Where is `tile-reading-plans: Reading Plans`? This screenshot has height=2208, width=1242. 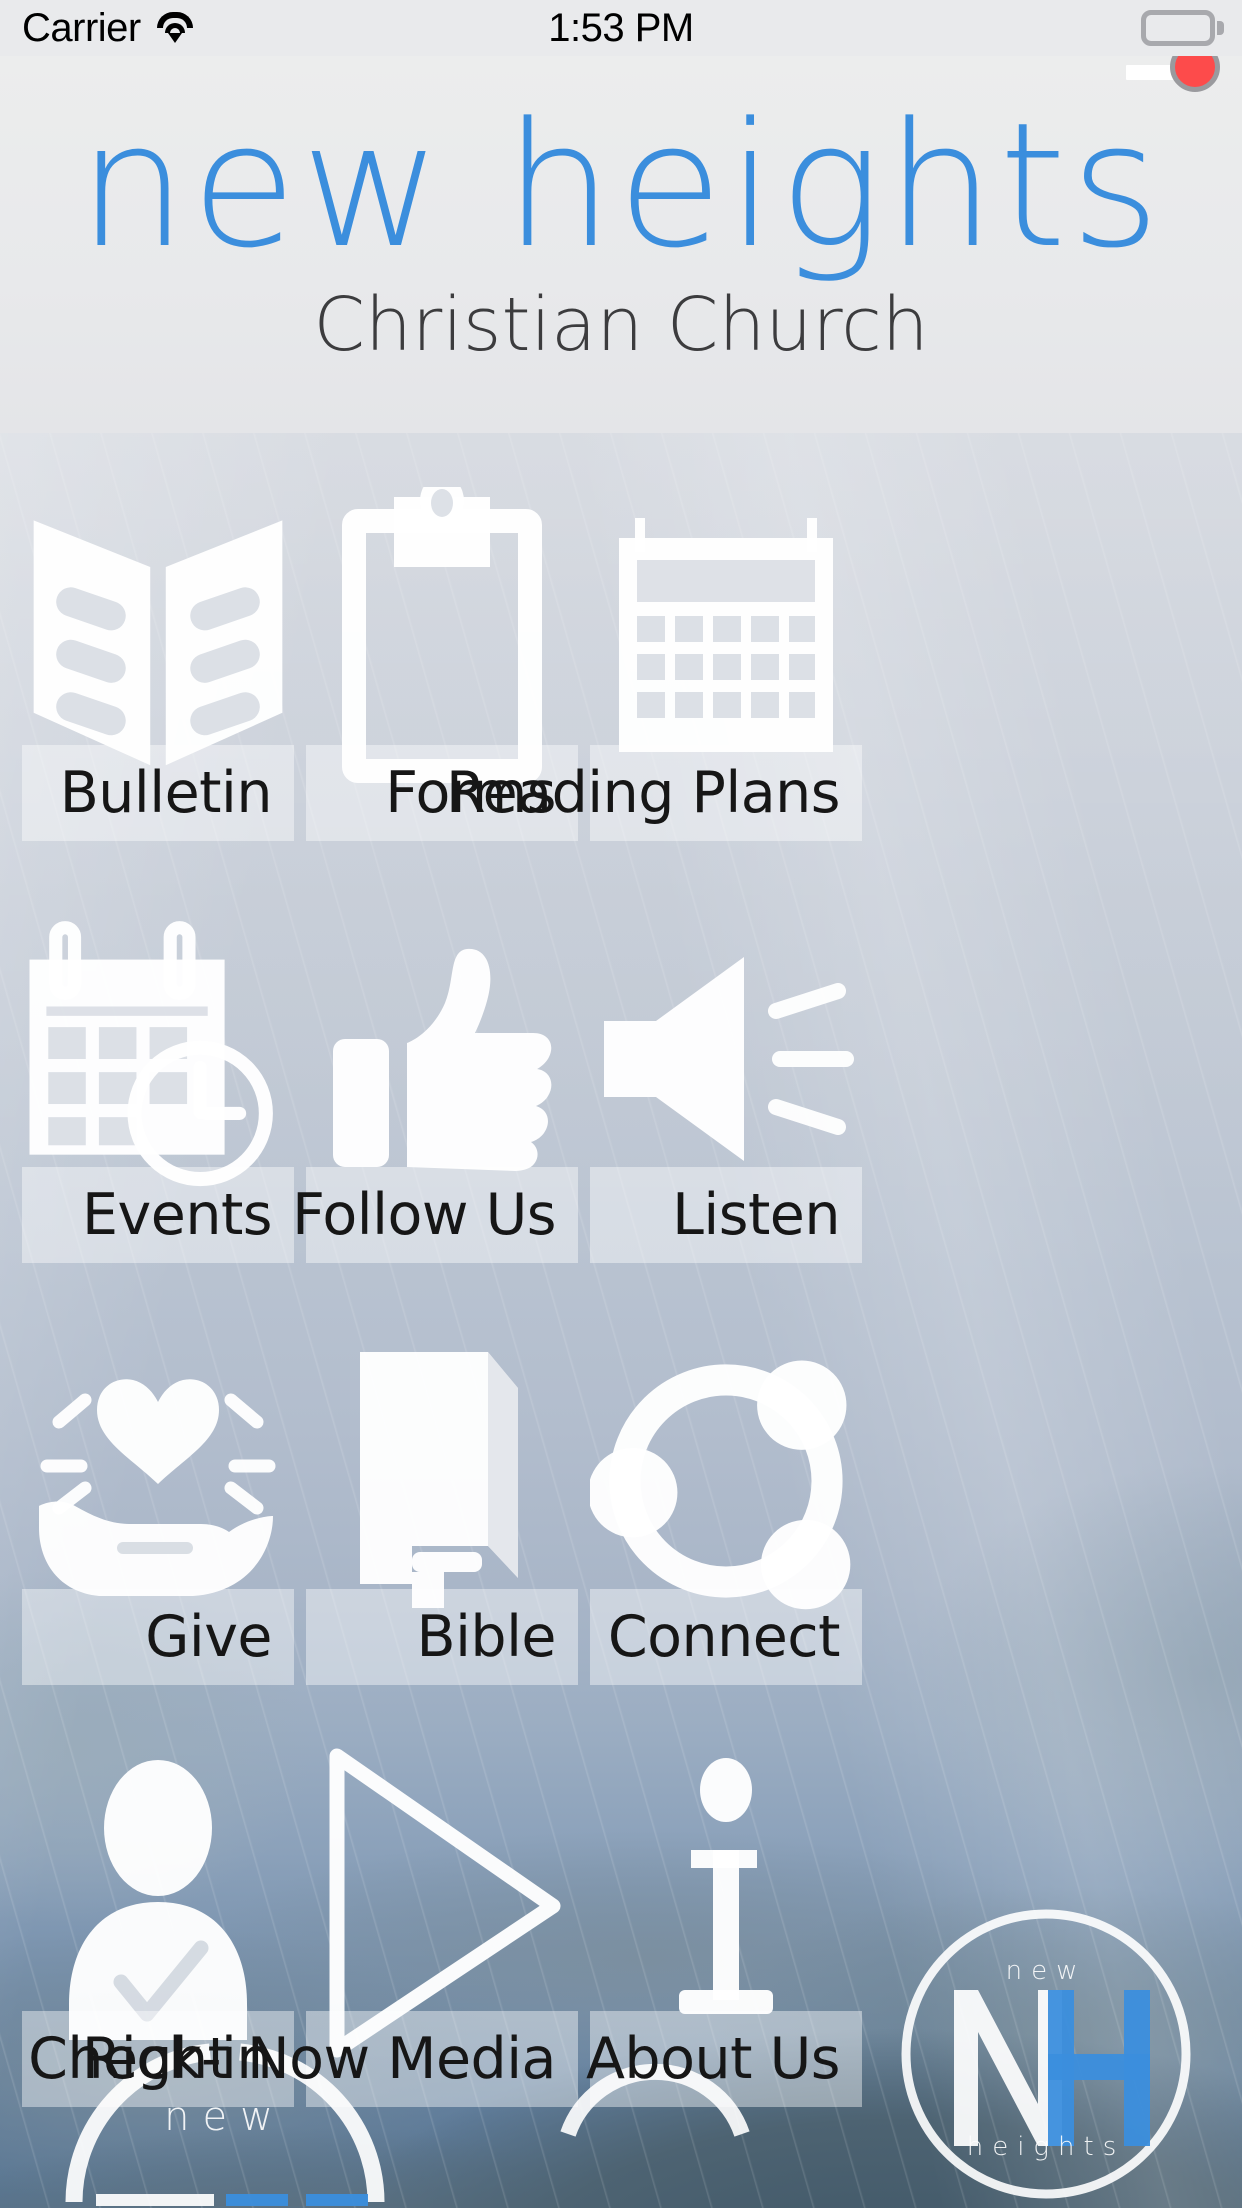
tile-reading-plans: Reading Plans is located at coordinates (654, 637).